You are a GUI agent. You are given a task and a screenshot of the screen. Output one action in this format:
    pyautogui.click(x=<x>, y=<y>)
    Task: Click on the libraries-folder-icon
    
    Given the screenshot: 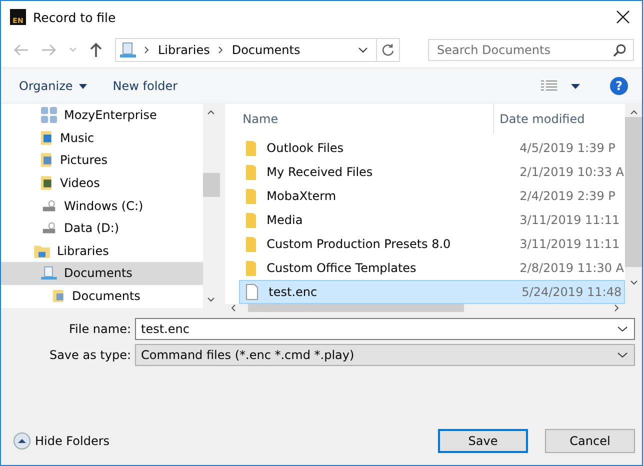 What is the action you would take?
    pyautogui.click(x=42, y=251)
    